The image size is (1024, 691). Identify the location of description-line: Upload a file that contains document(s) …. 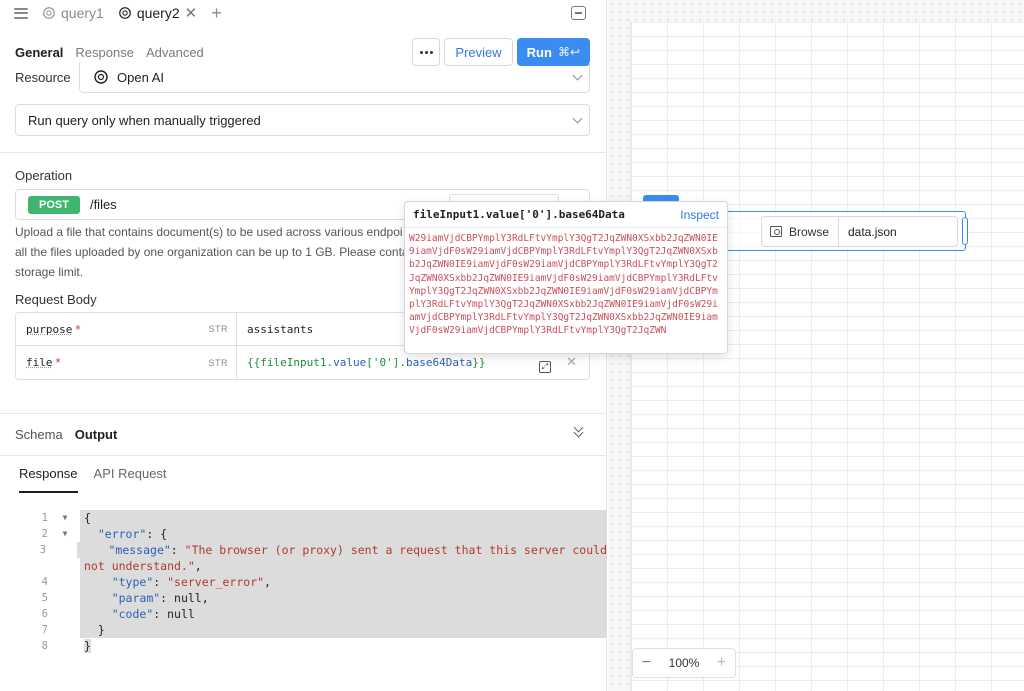
(209, 232).